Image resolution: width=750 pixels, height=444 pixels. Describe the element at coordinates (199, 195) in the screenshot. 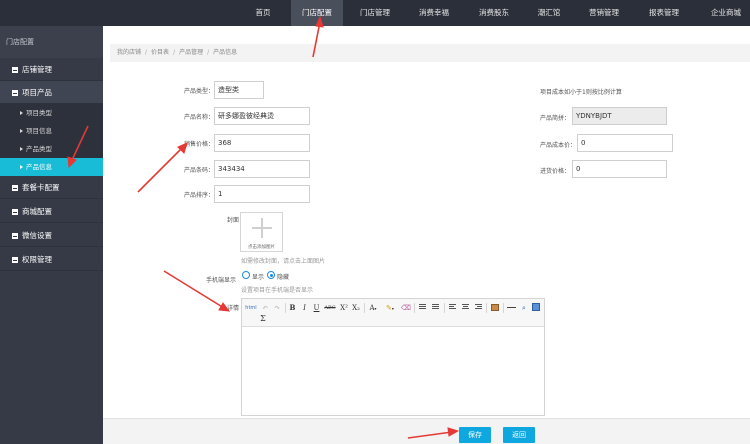

I see `sort-label: 产品排序：` at that location.